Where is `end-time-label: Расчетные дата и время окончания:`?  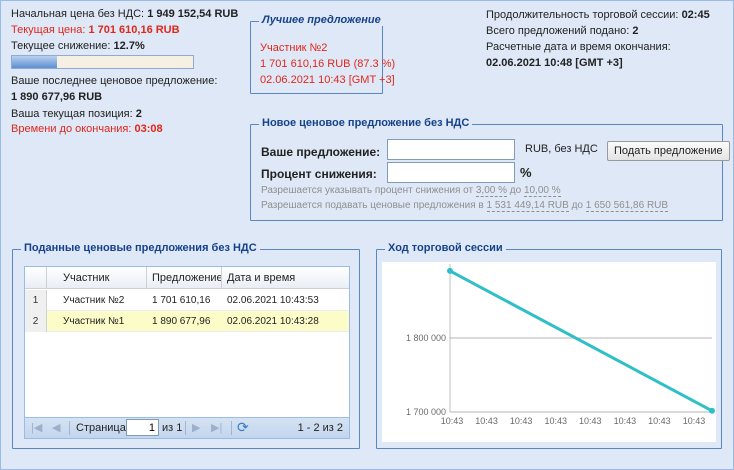 end-time-label: Расчетные дата и время окончания: is located at coordinates (578, 47).